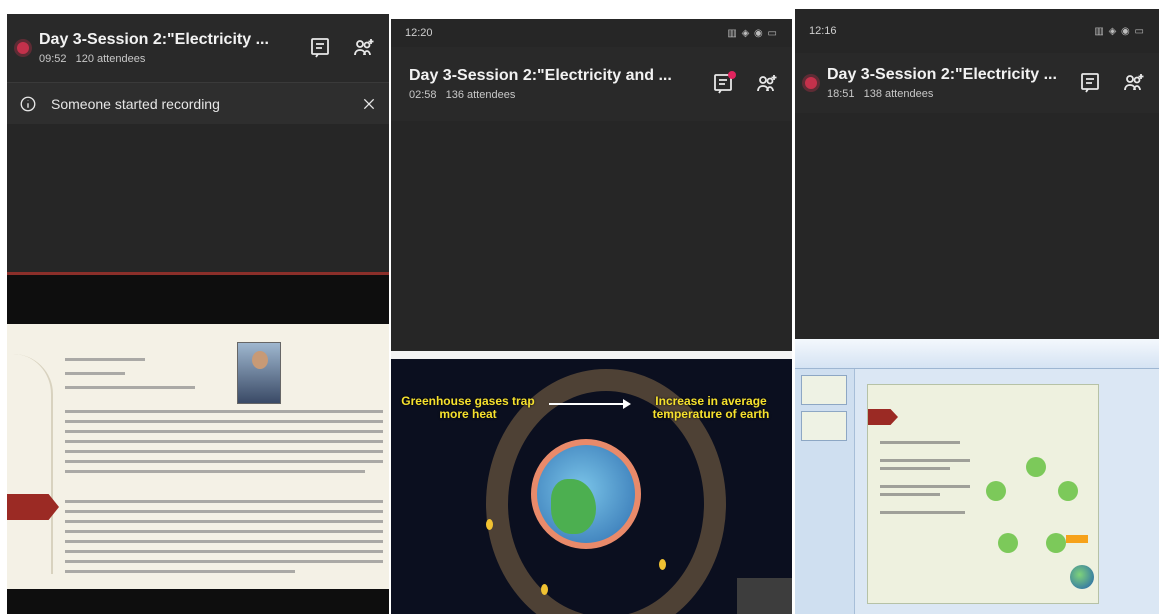 The image size is (1159, 614). What do you see at coordinates (423, 95) in the screenshot?
I see `meeting-duration: 02:58` at bounding box center [423, 95].